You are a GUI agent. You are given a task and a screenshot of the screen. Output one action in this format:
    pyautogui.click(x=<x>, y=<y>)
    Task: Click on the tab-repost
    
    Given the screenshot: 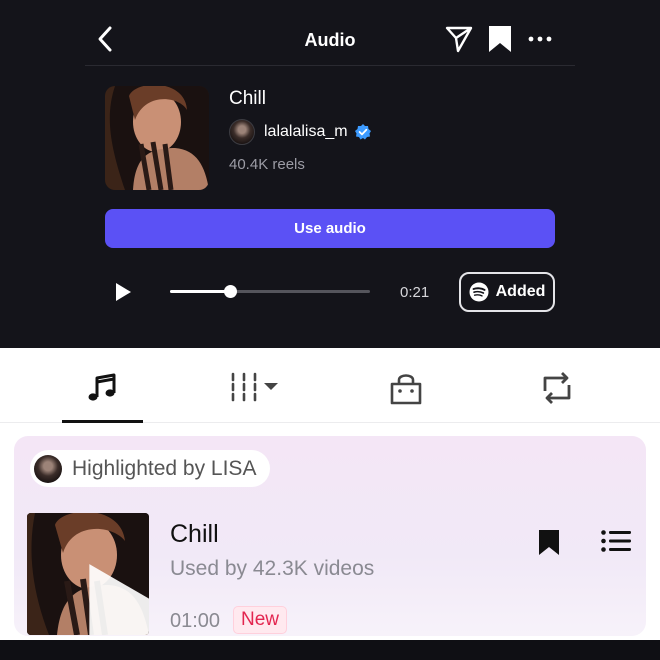 What is the action you would take?
    pyautogui.click(x=557, y=385)
    